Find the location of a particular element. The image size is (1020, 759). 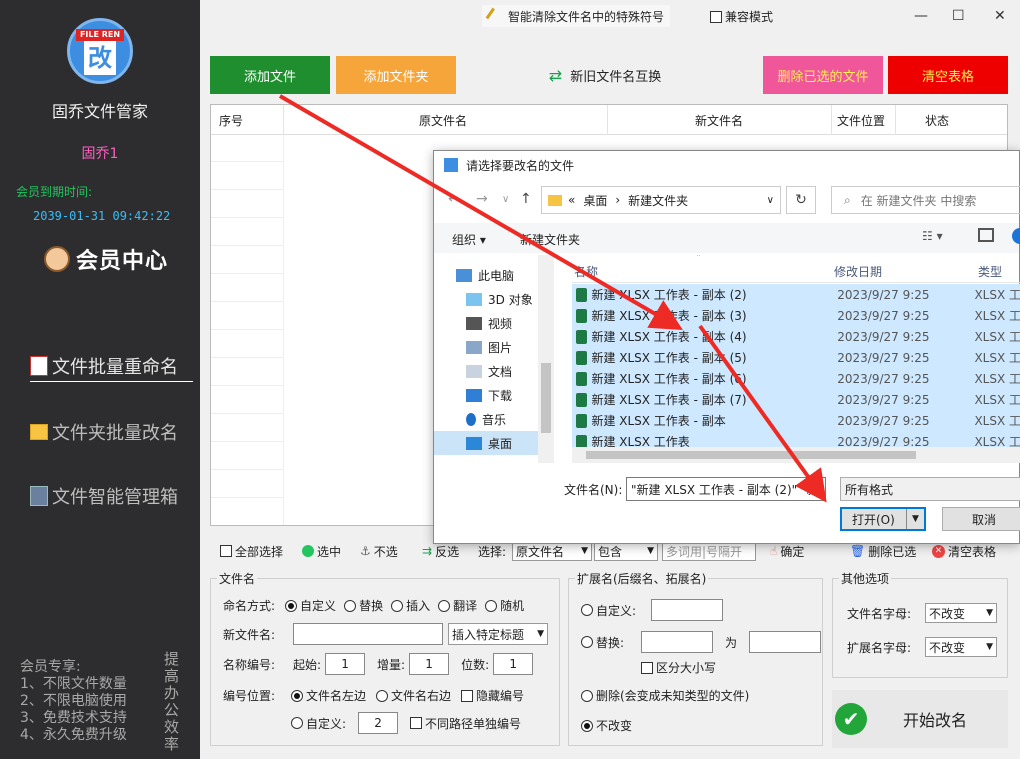

search-input: ⌕ 在 新建文件夹 中搜索 is located at coordinates (925, 200).